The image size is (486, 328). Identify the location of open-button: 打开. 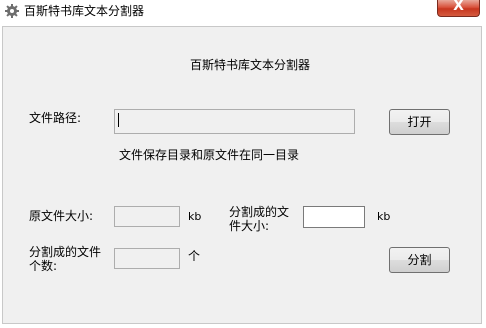
(419, 122).